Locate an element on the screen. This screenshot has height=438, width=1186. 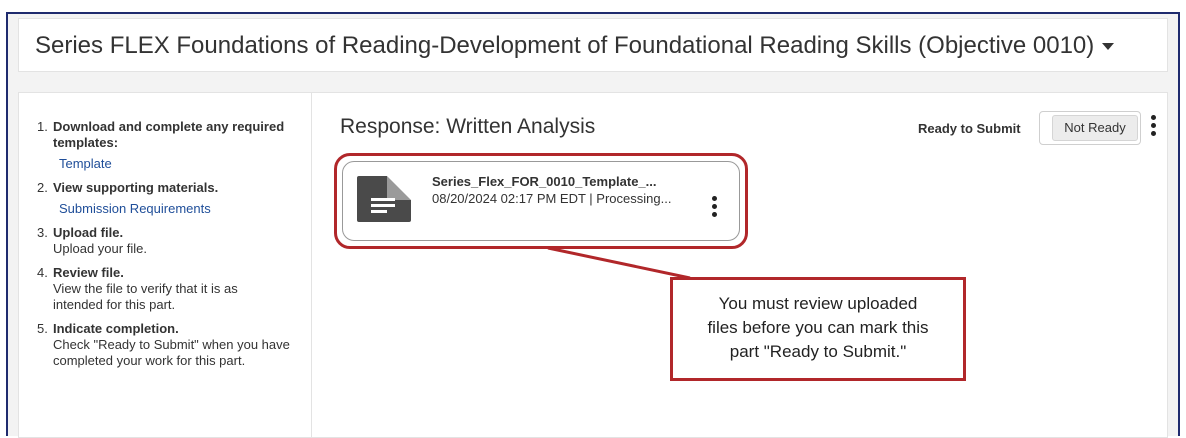
document-icon is located at coordinates (384, 199).